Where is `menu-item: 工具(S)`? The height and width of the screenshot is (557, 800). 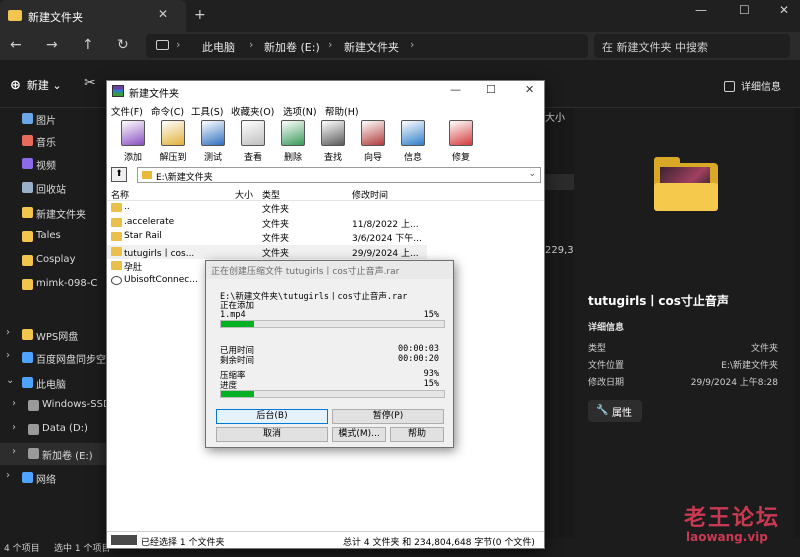 menu-item: 工具(S) is located at coordinates (207, 111).